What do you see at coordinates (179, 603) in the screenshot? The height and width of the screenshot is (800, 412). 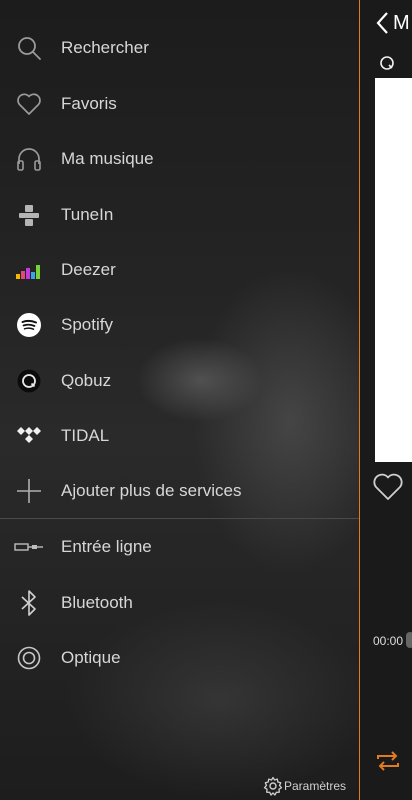 I see `menu-item-bluetooth: Bluetooth` at bounding box center [179, 603].